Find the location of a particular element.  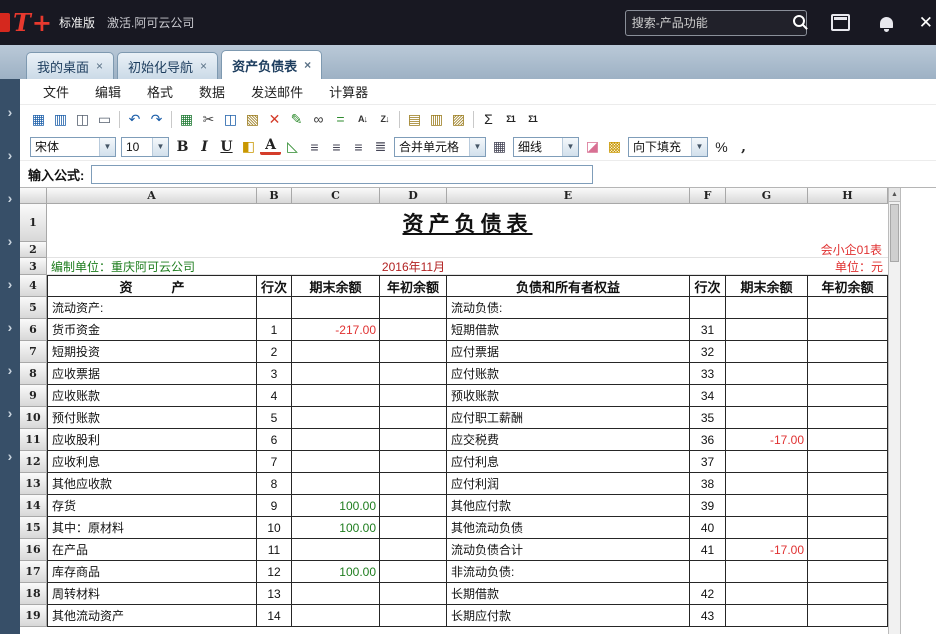

select-all-corner is located at coordinates (33, 196).